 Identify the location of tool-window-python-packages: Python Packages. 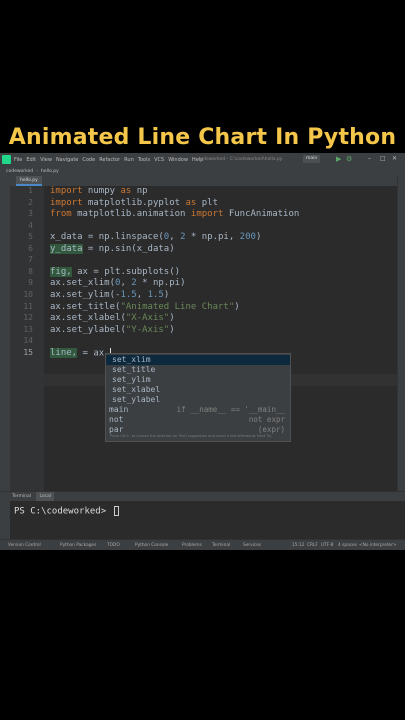
(78, 545).